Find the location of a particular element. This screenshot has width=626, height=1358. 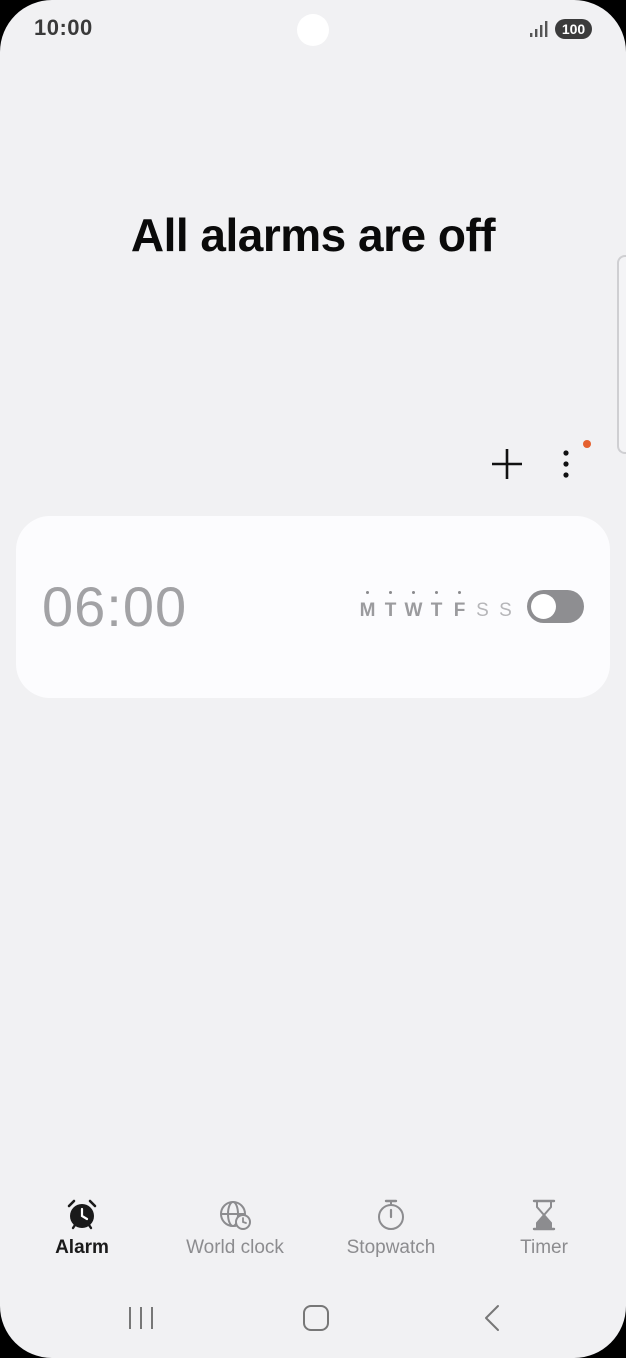

add-alarm-button is located at coordinates (507, 464).